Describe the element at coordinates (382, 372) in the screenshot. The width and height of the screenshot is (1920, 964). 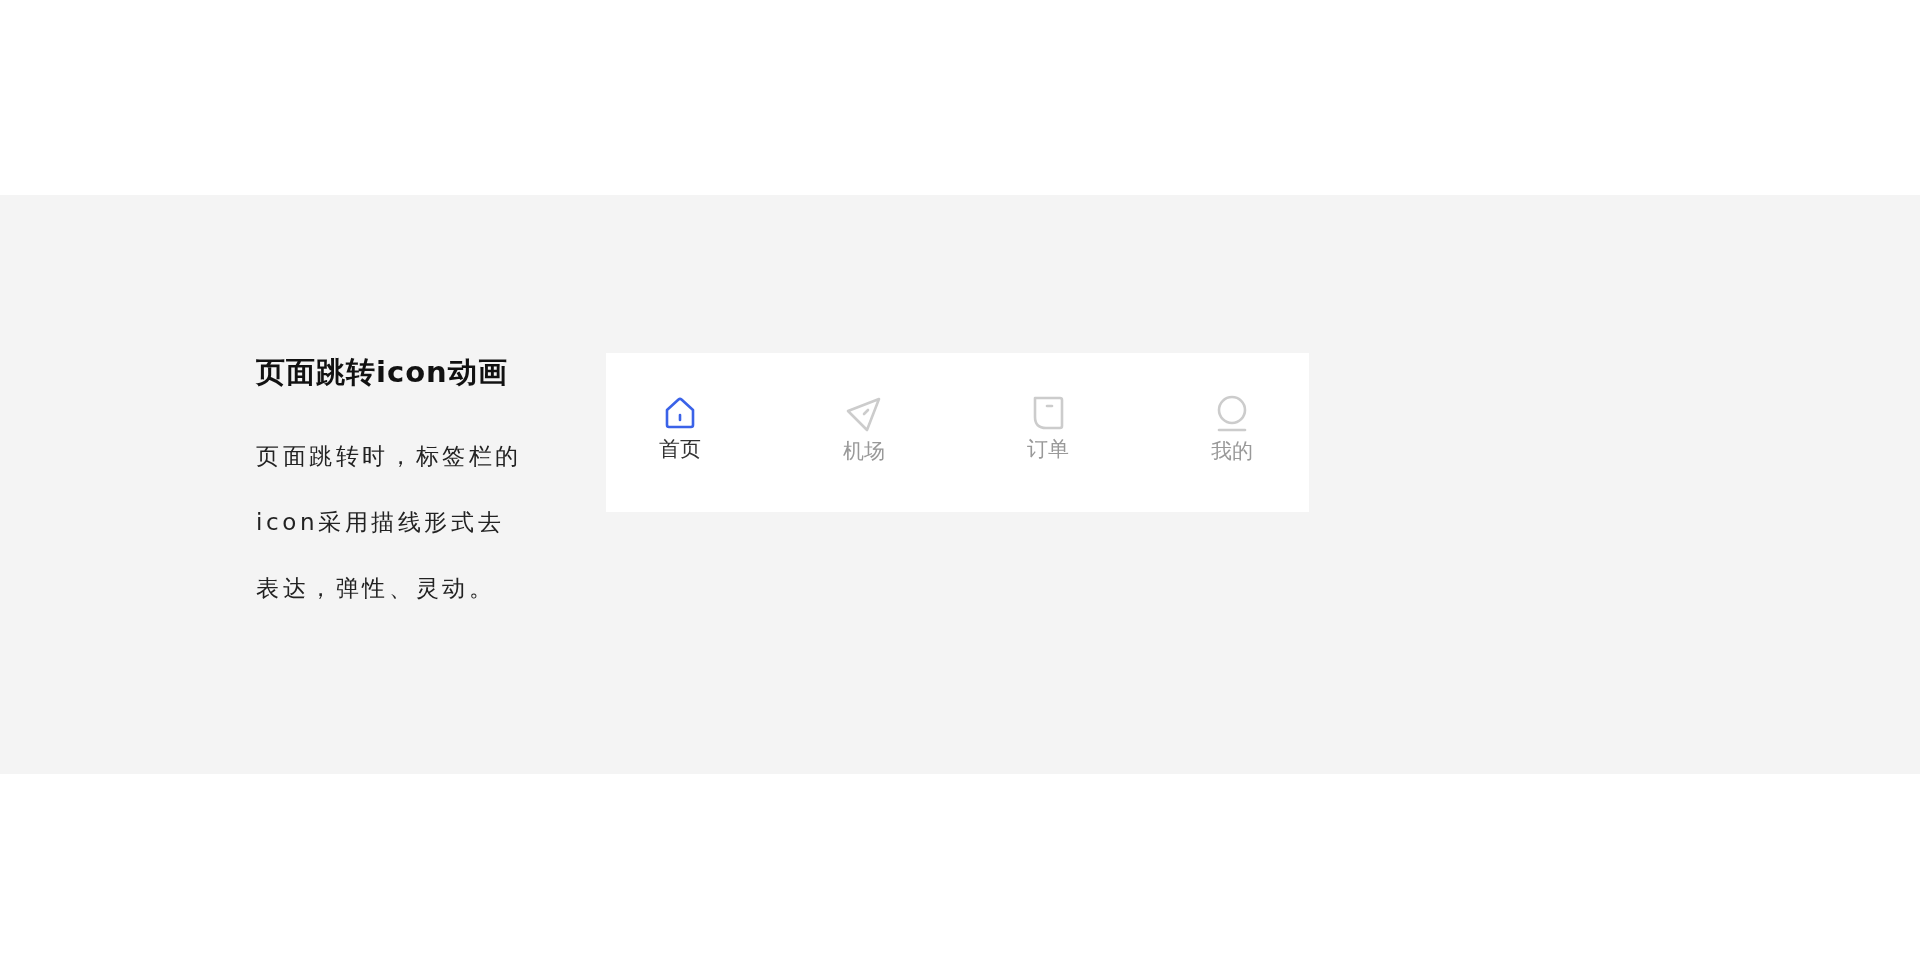
I see `section-title: 页面跳转icon动画` at that location.